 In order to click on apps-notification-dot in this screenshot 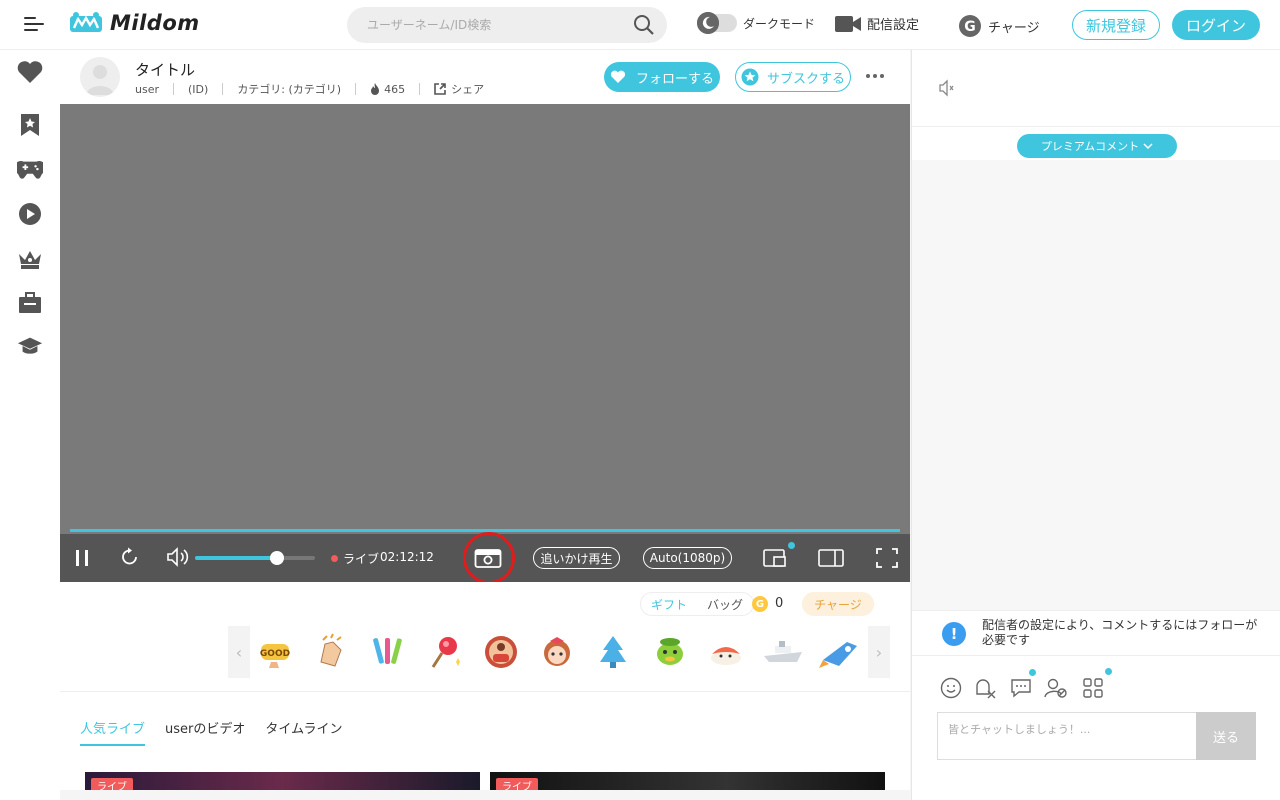, I will do `click(1108, 671)`.